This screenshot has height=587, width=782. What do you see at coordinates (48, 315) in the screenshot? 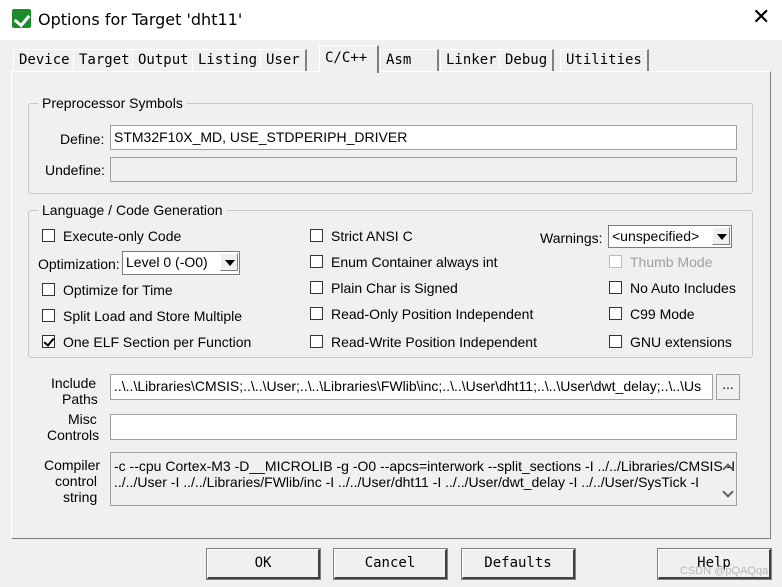
I see `split-load-checkbox` at bounding box center [48, 315].